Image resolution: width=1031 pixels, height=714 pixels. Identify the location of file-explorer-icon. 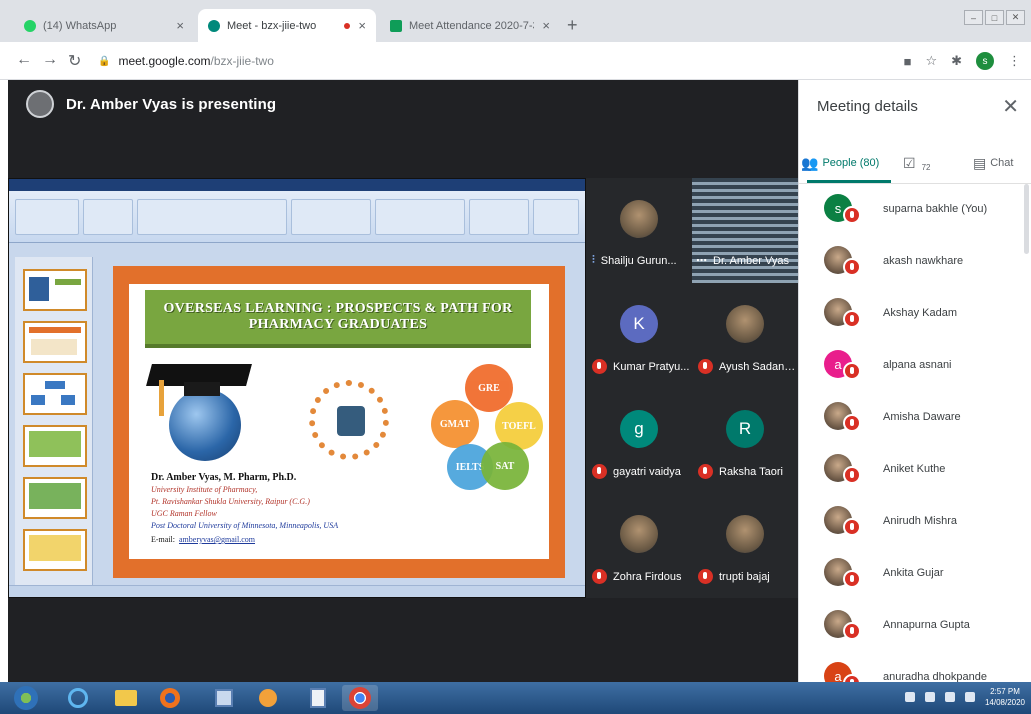
(126, 698).